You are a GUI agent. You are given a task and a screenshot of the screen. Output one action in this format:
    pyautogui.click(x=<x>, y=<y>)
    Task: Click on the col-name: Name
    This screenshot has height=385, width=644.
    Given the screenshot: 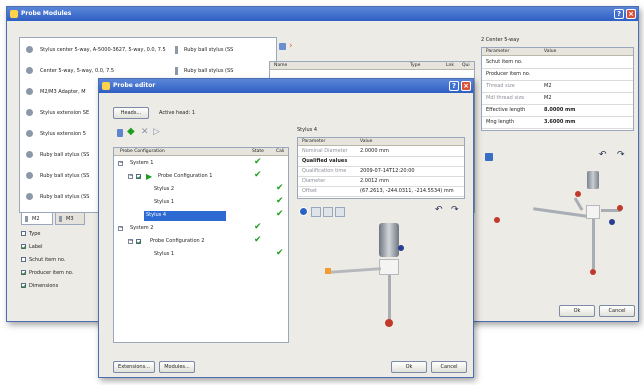 What is the action you would take?
    pyautogui.click(x=280, y=65)
    